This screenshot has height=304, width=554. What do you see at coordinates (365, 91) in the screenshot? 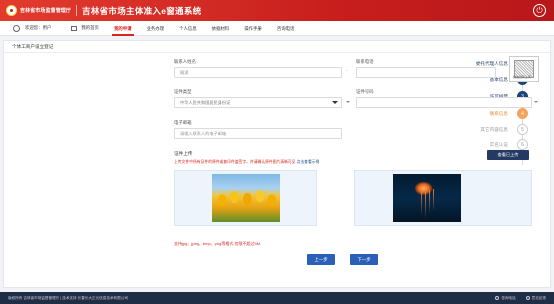
I see `id-number-label: 证件号码` at bounding box center [365, 91].